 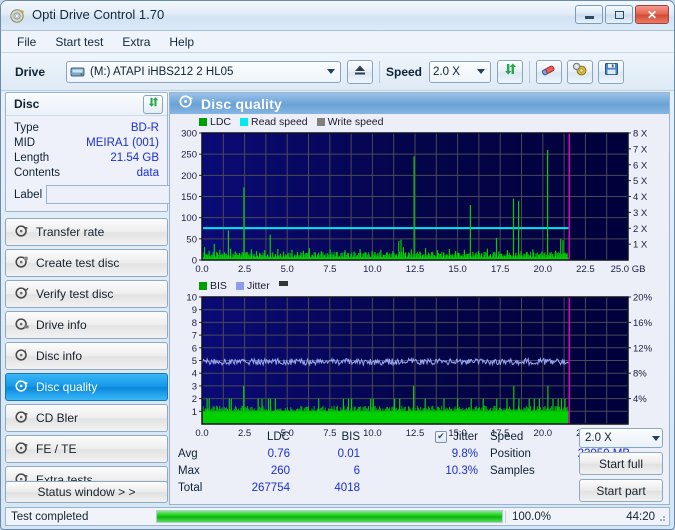 I want to click on progress-percent: 100.0%, so click(x=541, y=516).